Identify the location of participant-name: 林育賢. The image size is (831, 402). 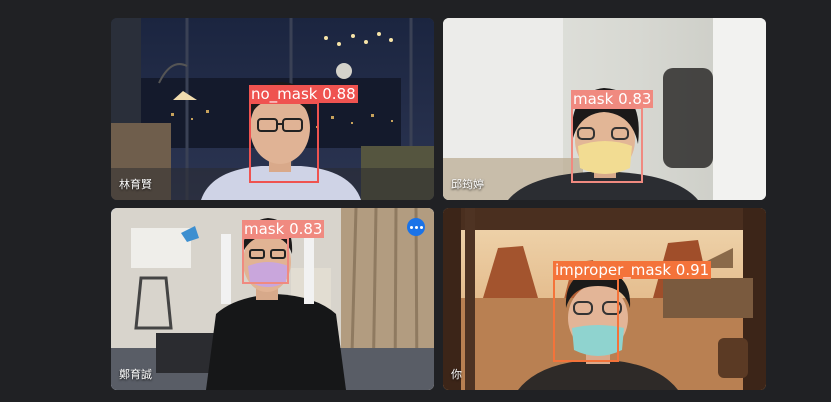
(135, 184).